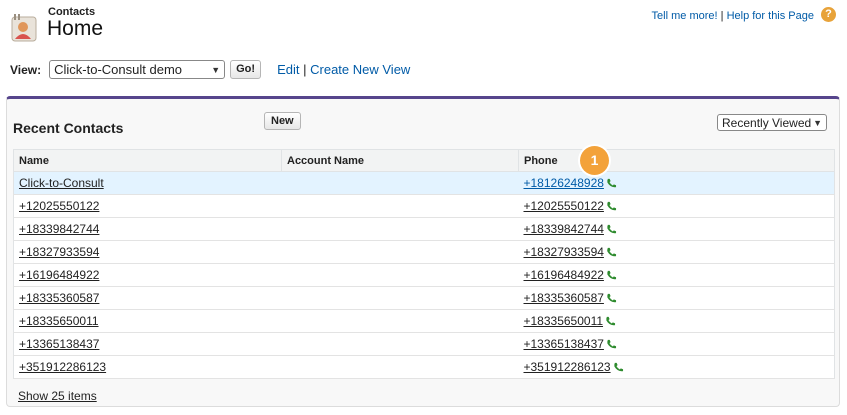 This screenshot has height=415, width=847. I want to click on cell-name: +18335650011, so click(147, 321).